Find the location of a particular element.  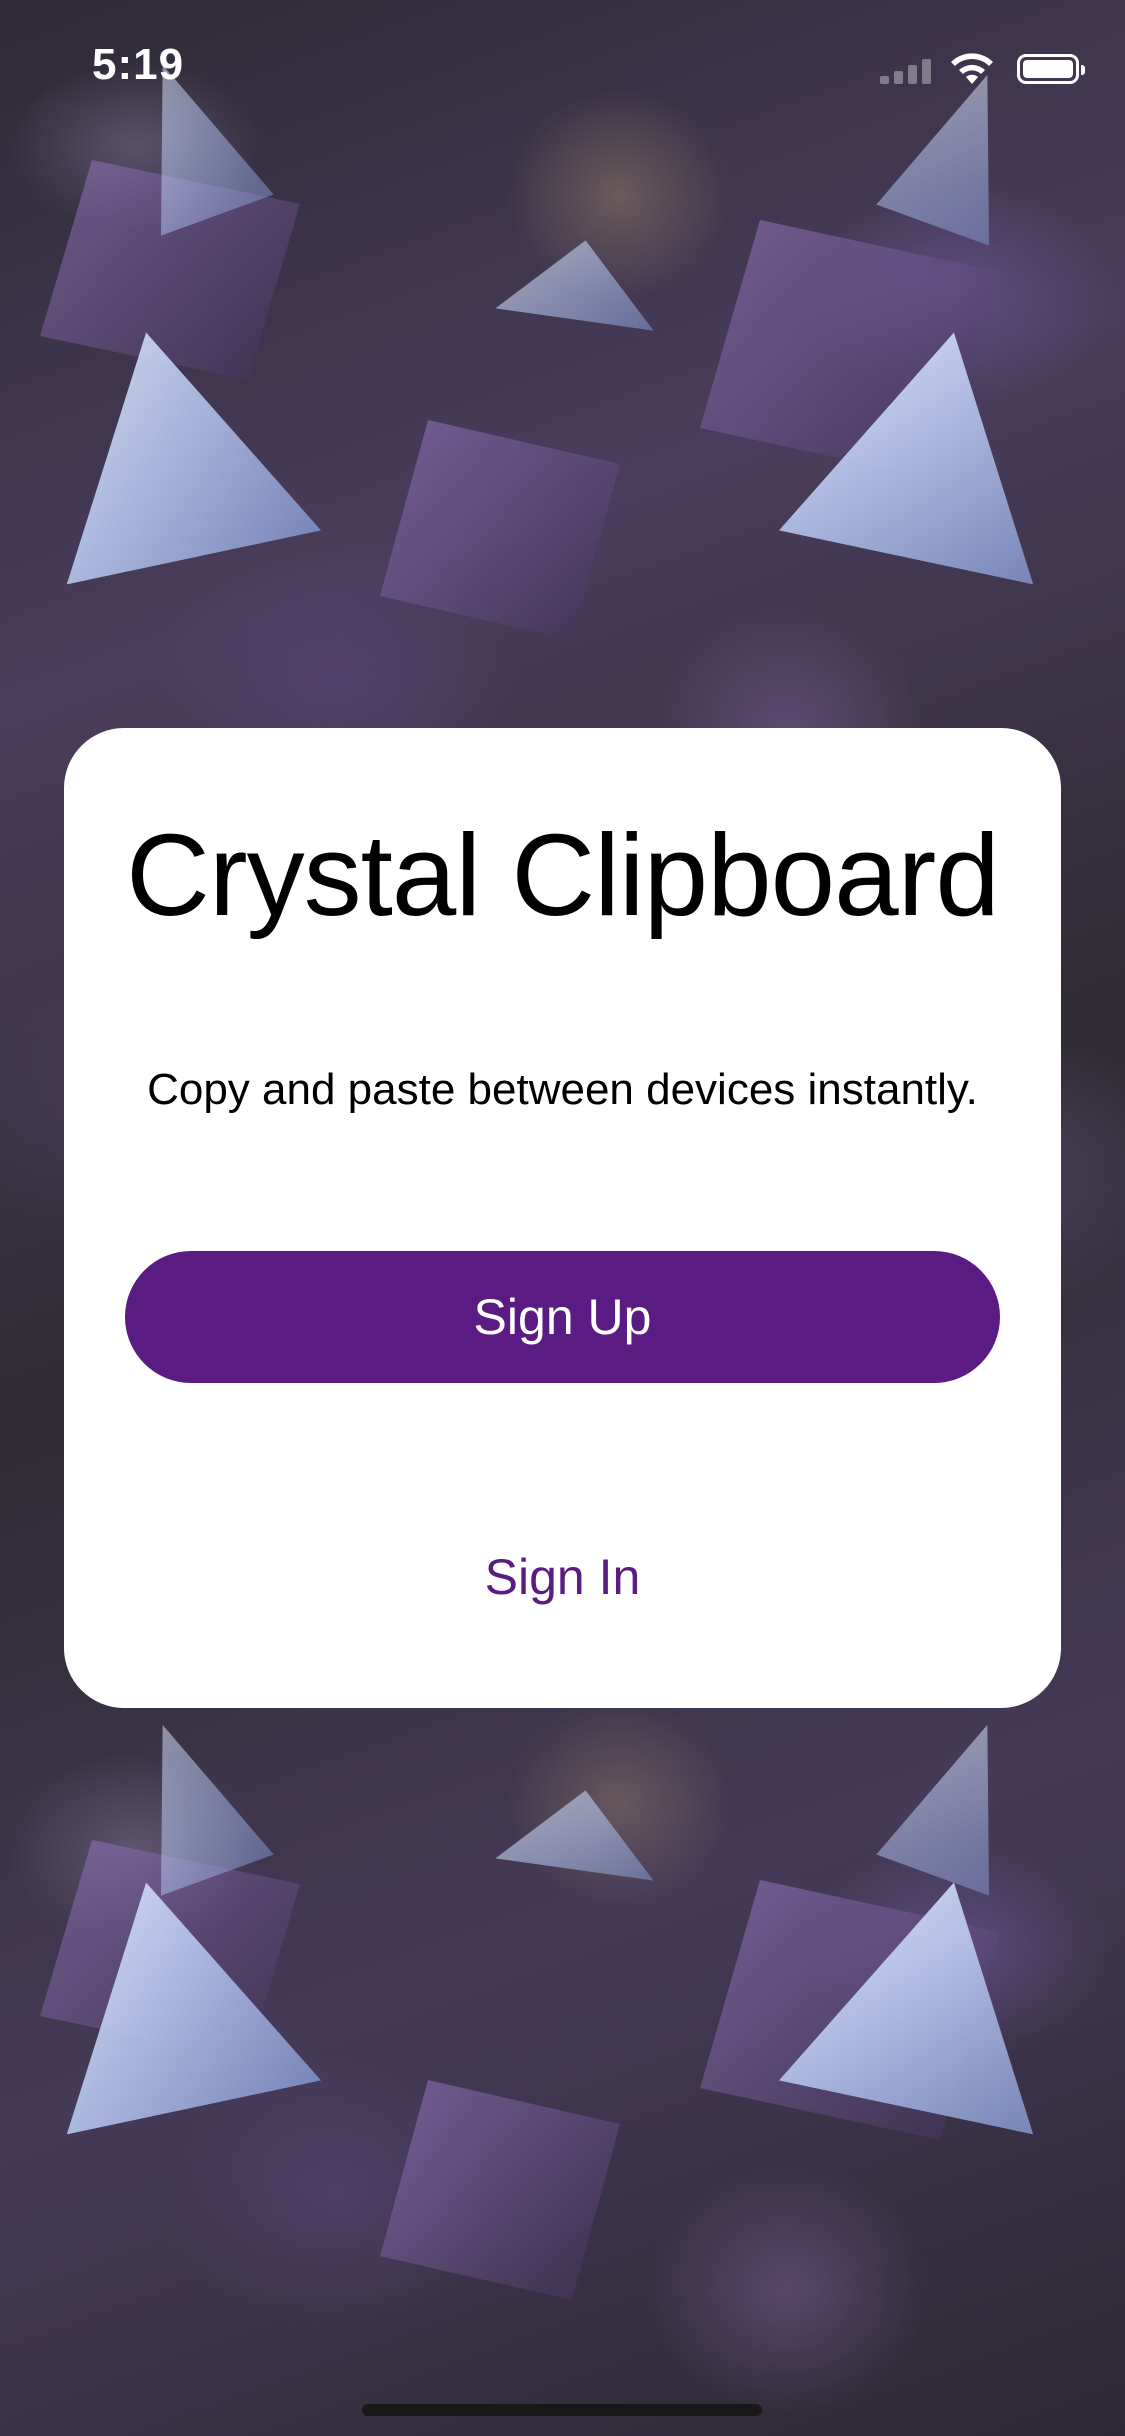

wifi-icon is located at coordinates (972, 68).